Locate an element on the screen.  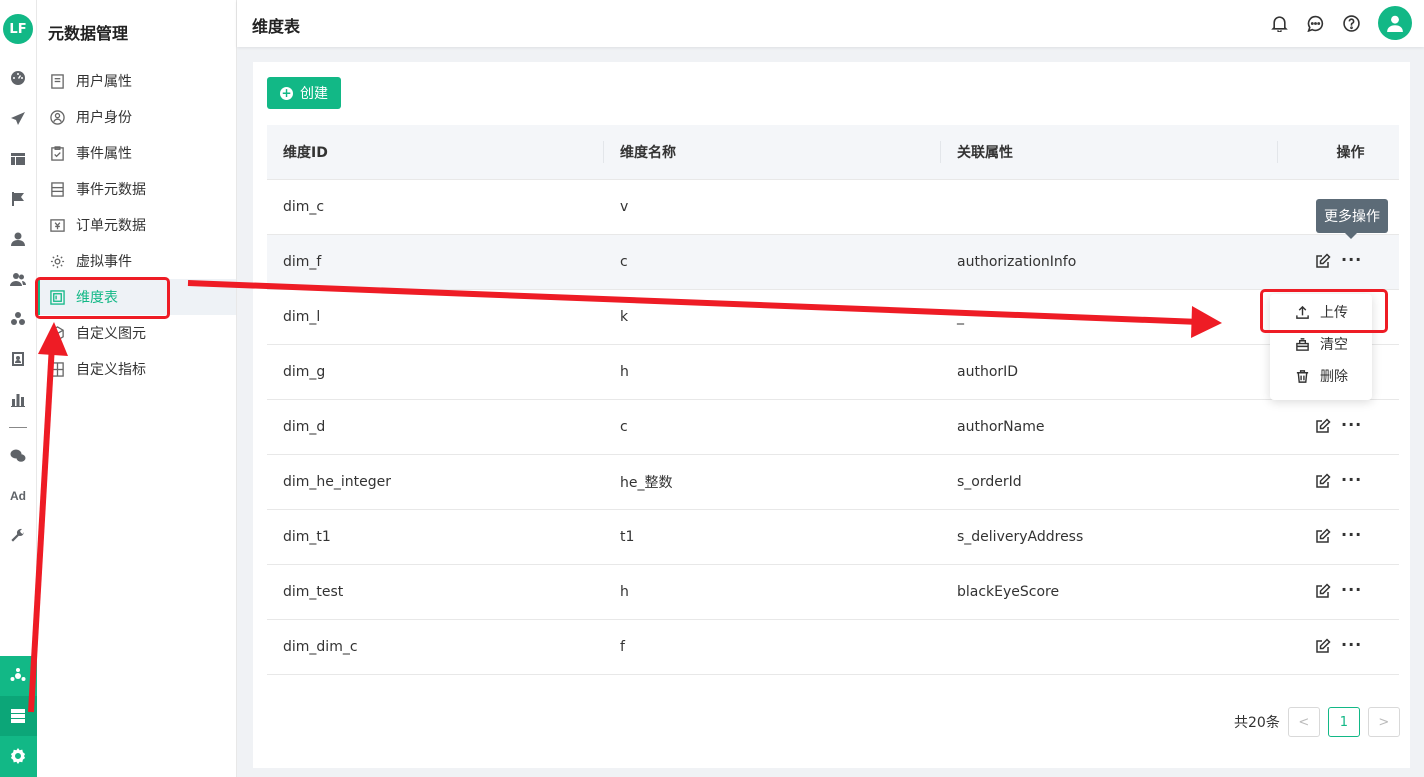
table-row: dim_g h authorID is located at coordinates (833, 372).